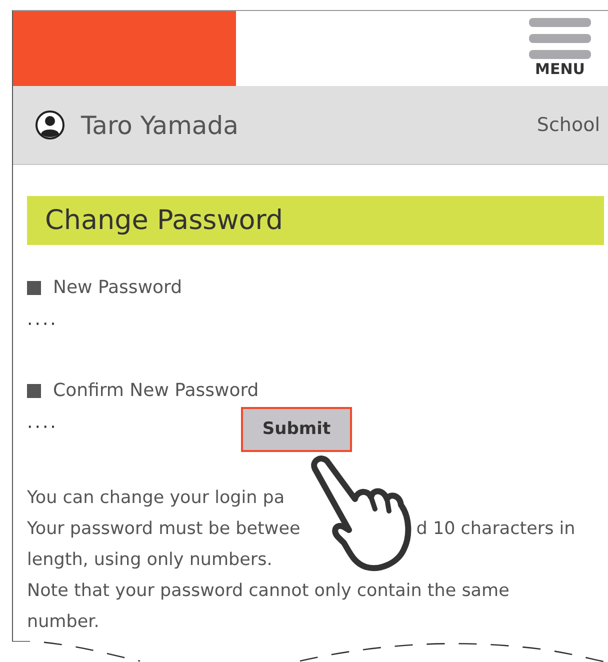  I want to click on note-text: Note that your password cannot only contain the same, so click(268, 591).